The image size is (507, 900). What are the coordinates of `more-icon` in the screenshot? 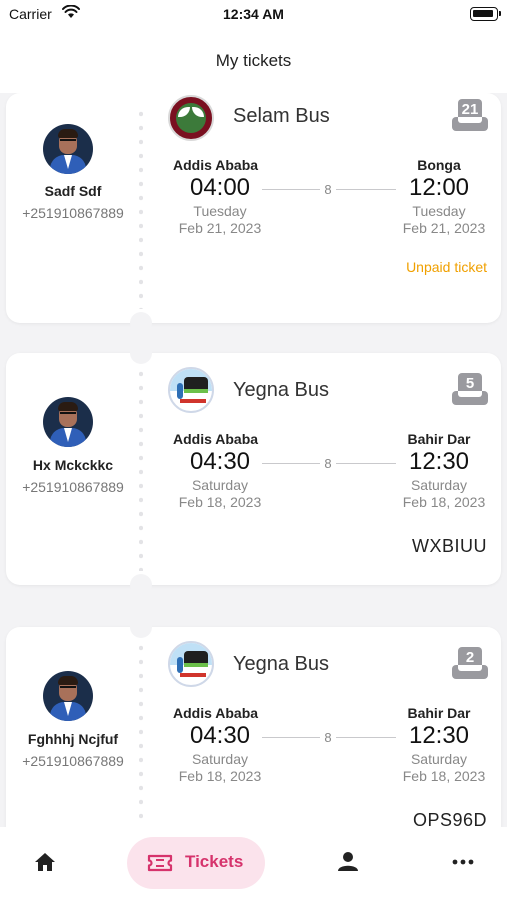 It's located at (463, 862).